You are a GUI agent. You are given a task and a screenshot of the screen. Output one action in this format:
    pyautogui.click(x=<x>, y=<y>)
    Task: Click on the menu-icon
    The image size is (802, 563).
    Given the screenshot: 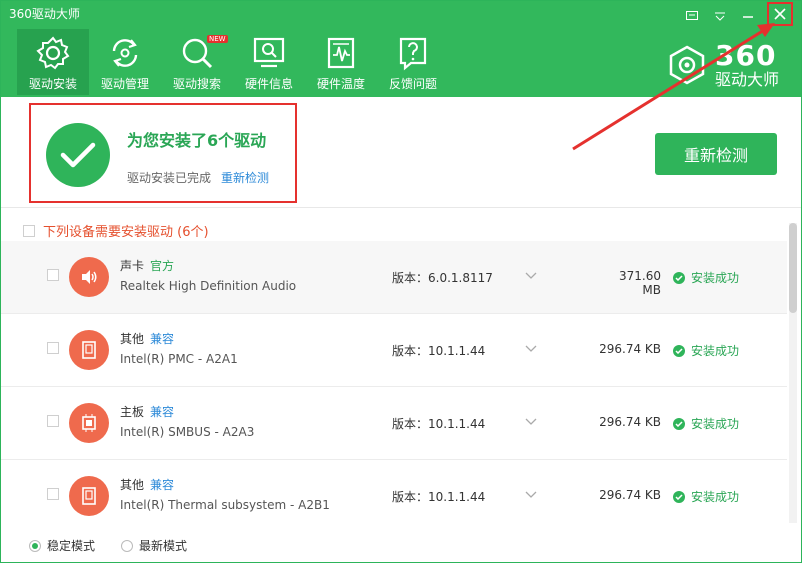 What is the action you would take?
    pyautogui.click(x=720, y=16)
    